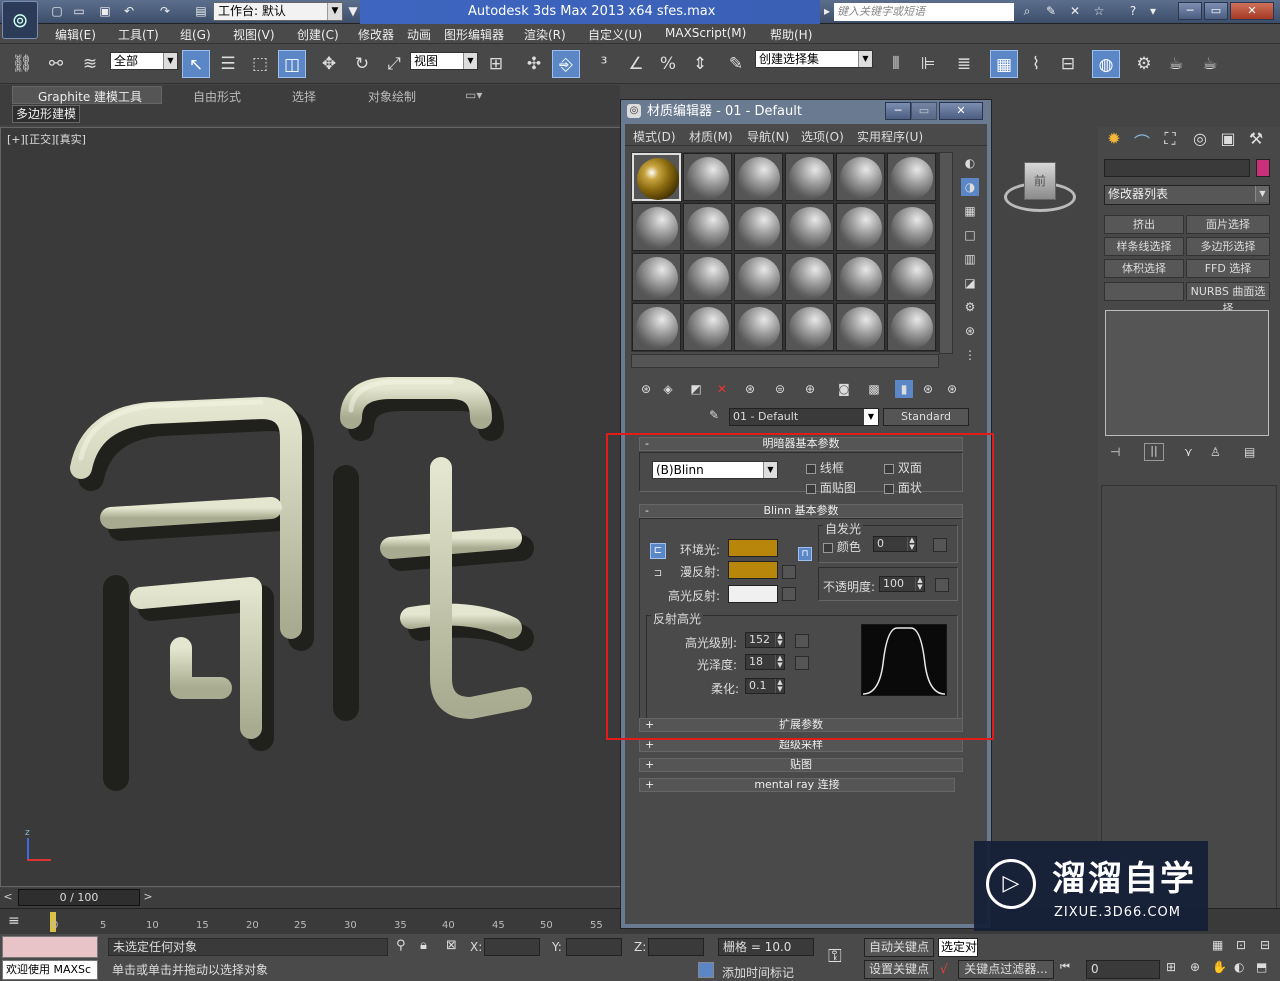 This screenshot has width=1280, height=981. I want to click on motion-tab-icon: ◎, so click(1200, 140).